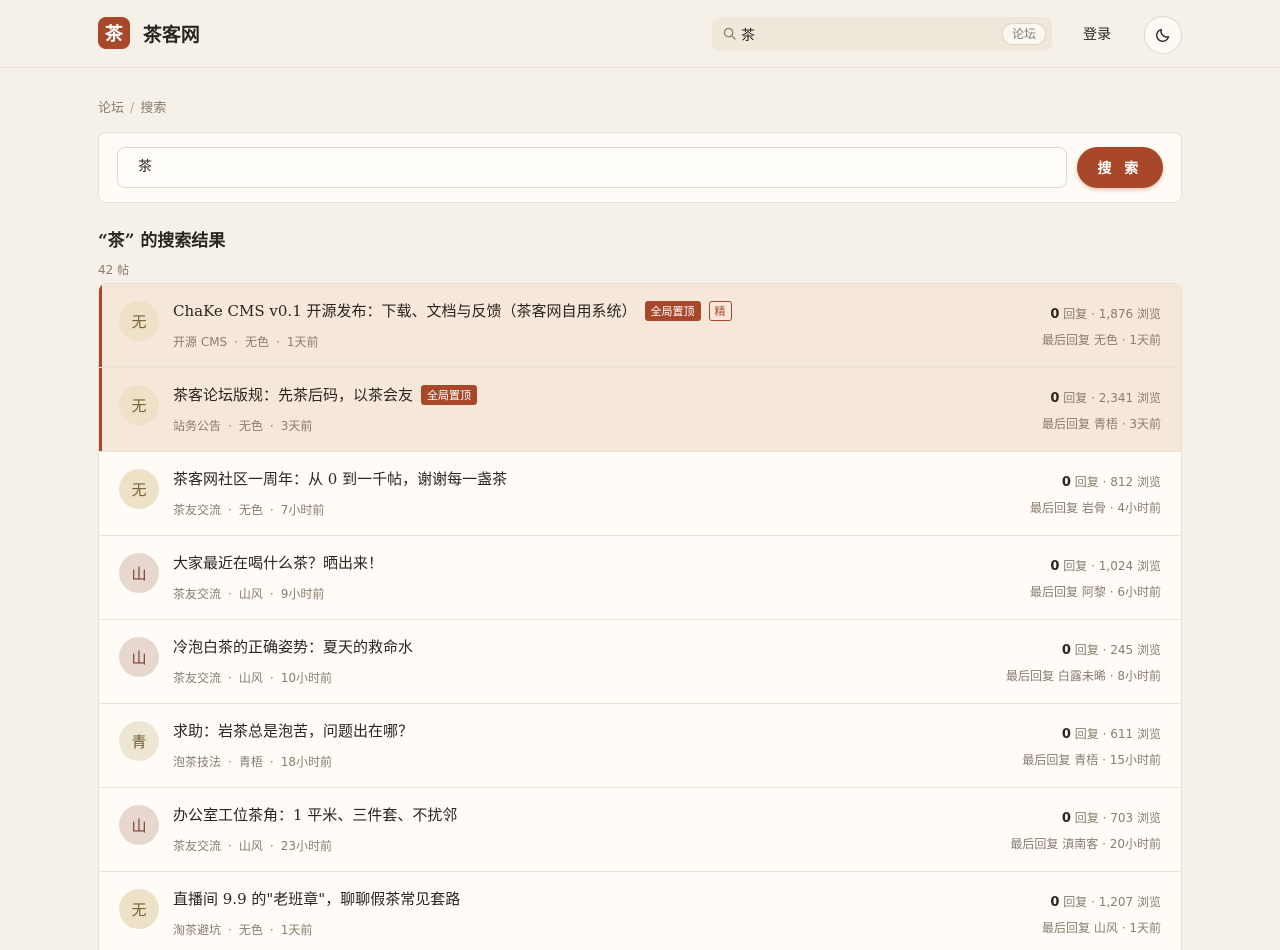  Describe the element at coordinates (200, 342) in the screenshot. I see `post-category: 开源 CMS` at that location.